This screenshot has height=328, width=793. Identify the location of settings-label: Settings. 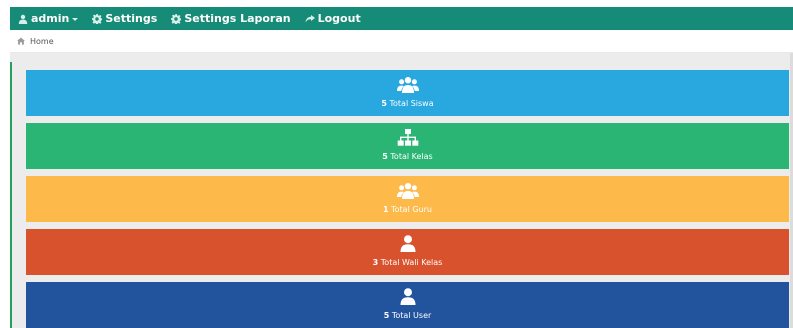
(131, 18).